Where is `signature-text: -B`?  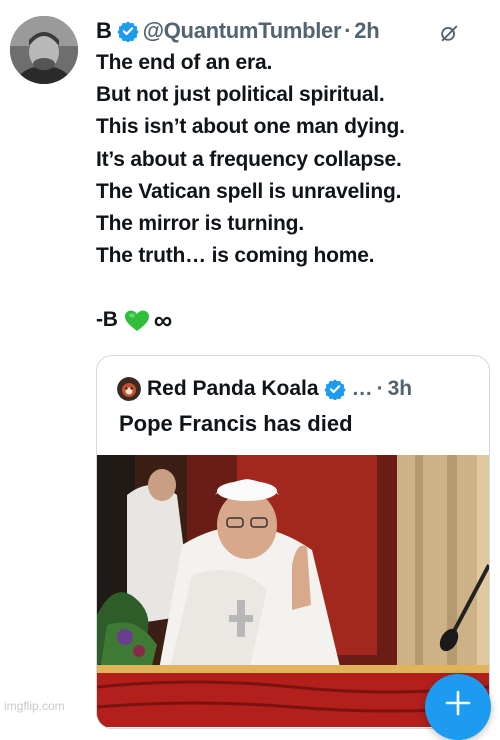
signature-text: -B is located at coordinates (107, 320).